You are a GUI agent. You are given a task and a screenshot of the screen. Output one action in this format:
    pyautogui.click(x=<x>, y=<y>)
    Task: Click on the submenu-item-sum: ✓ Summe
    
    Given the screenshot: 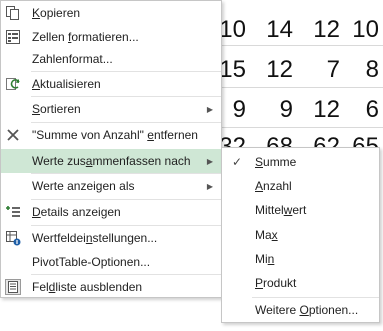 What is the action you would take?
    pyautogui.click(x=300, y=162)
    